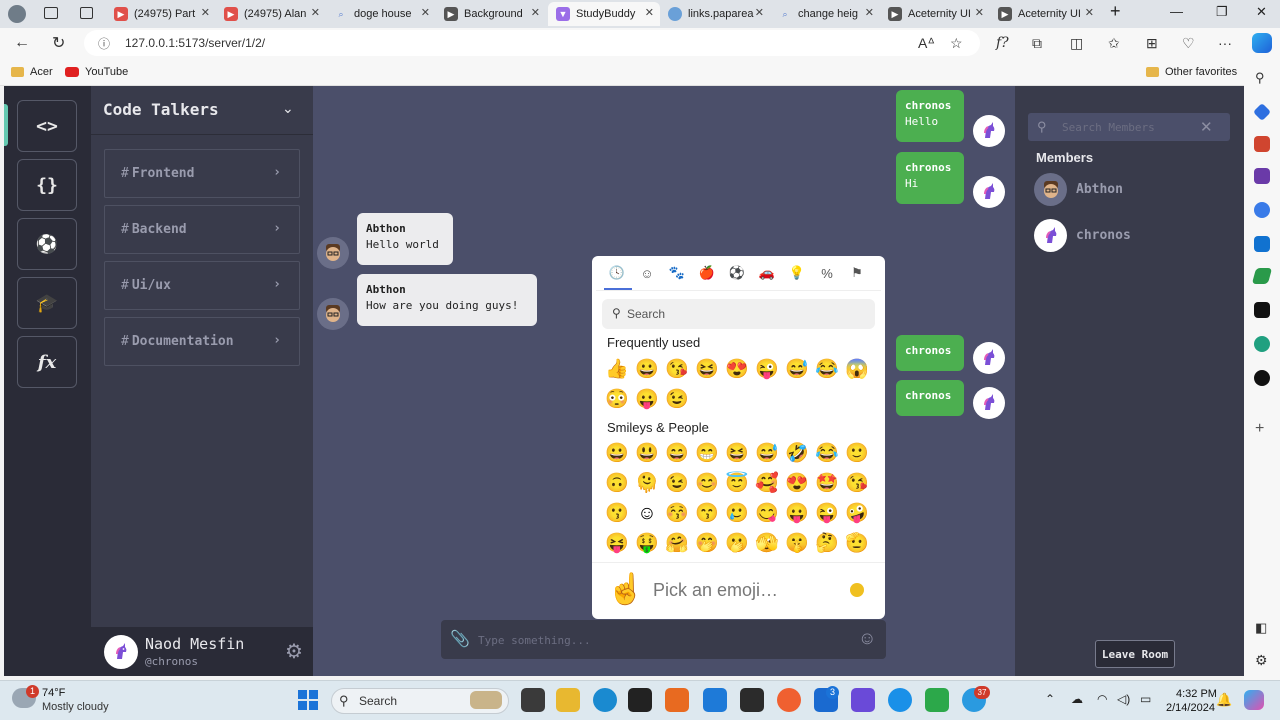 This screenshot has height=720, width=1280. What do you see at coordinates (1190, 708) in the screenshot?
I see `clock-date: 2/14/2024` at bounding box center [1190, 708].